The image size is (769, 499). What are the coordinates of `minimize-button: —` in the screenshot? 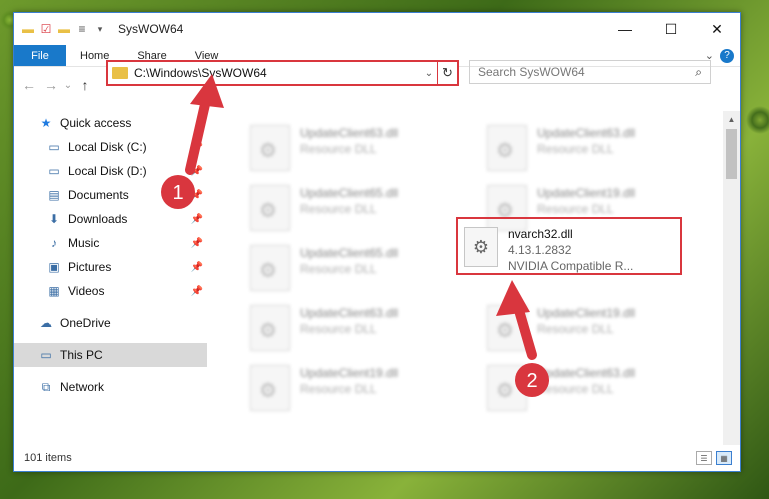 It's located at (625, 29).